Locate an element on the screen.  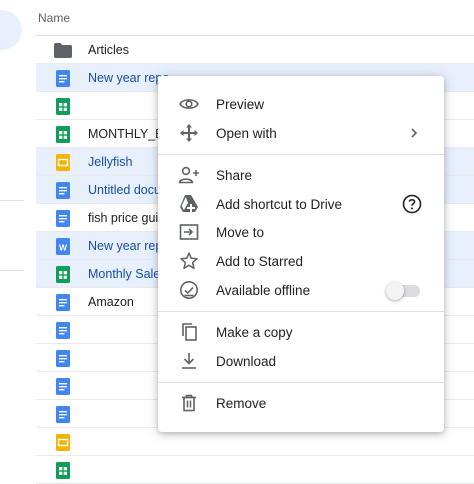
menu-item-add-shortcut: Add shortcut to Drive is located at coordinates (301, 204).